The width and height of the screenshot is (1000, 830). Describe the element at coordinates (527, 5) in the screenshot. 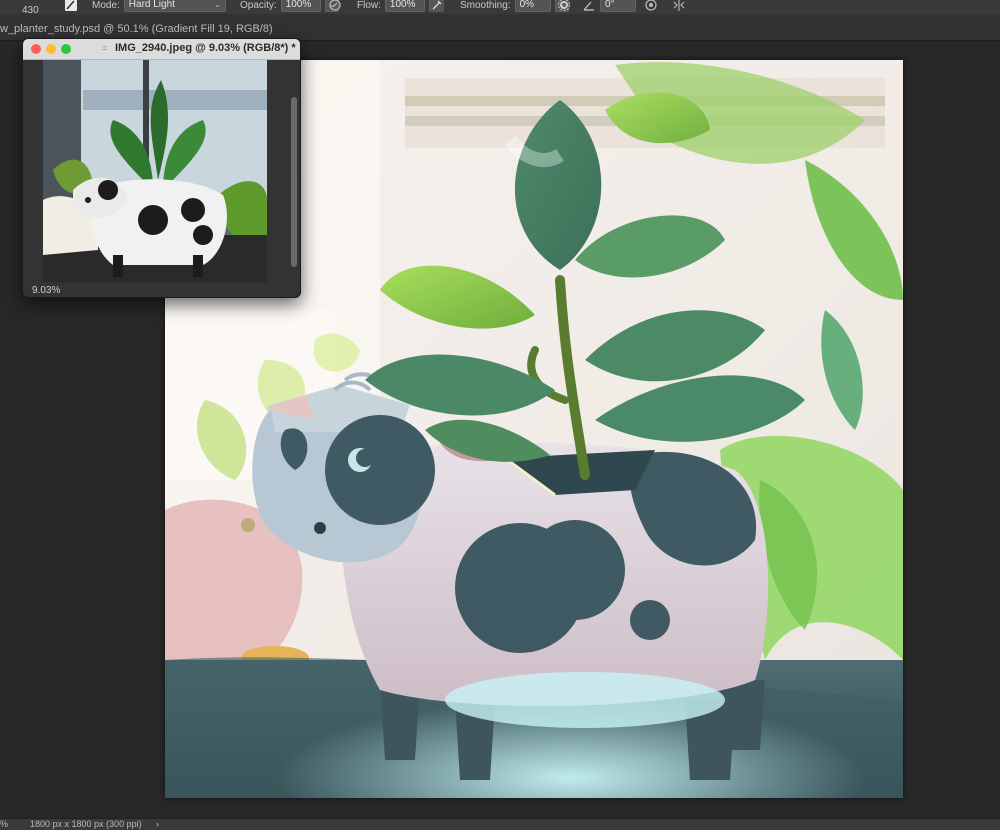

I see `smoothing-value: 0%` at that location.